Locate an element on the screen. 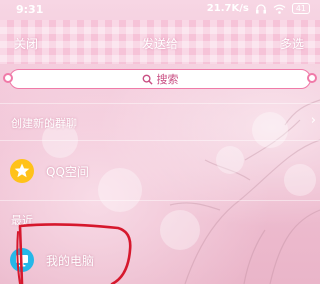 The width and height of the screenshot is (320, 284). headset-icon is located at coordinates (260, 8).